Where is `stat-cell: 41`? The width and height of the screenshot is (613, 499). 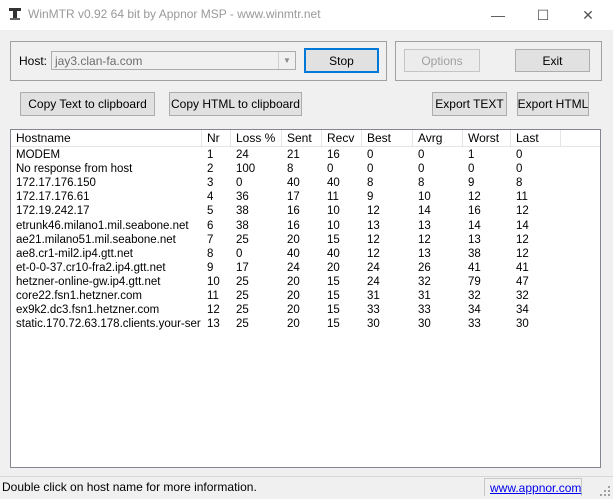
stat-cell: 41 is located at coordinates (522, 267).